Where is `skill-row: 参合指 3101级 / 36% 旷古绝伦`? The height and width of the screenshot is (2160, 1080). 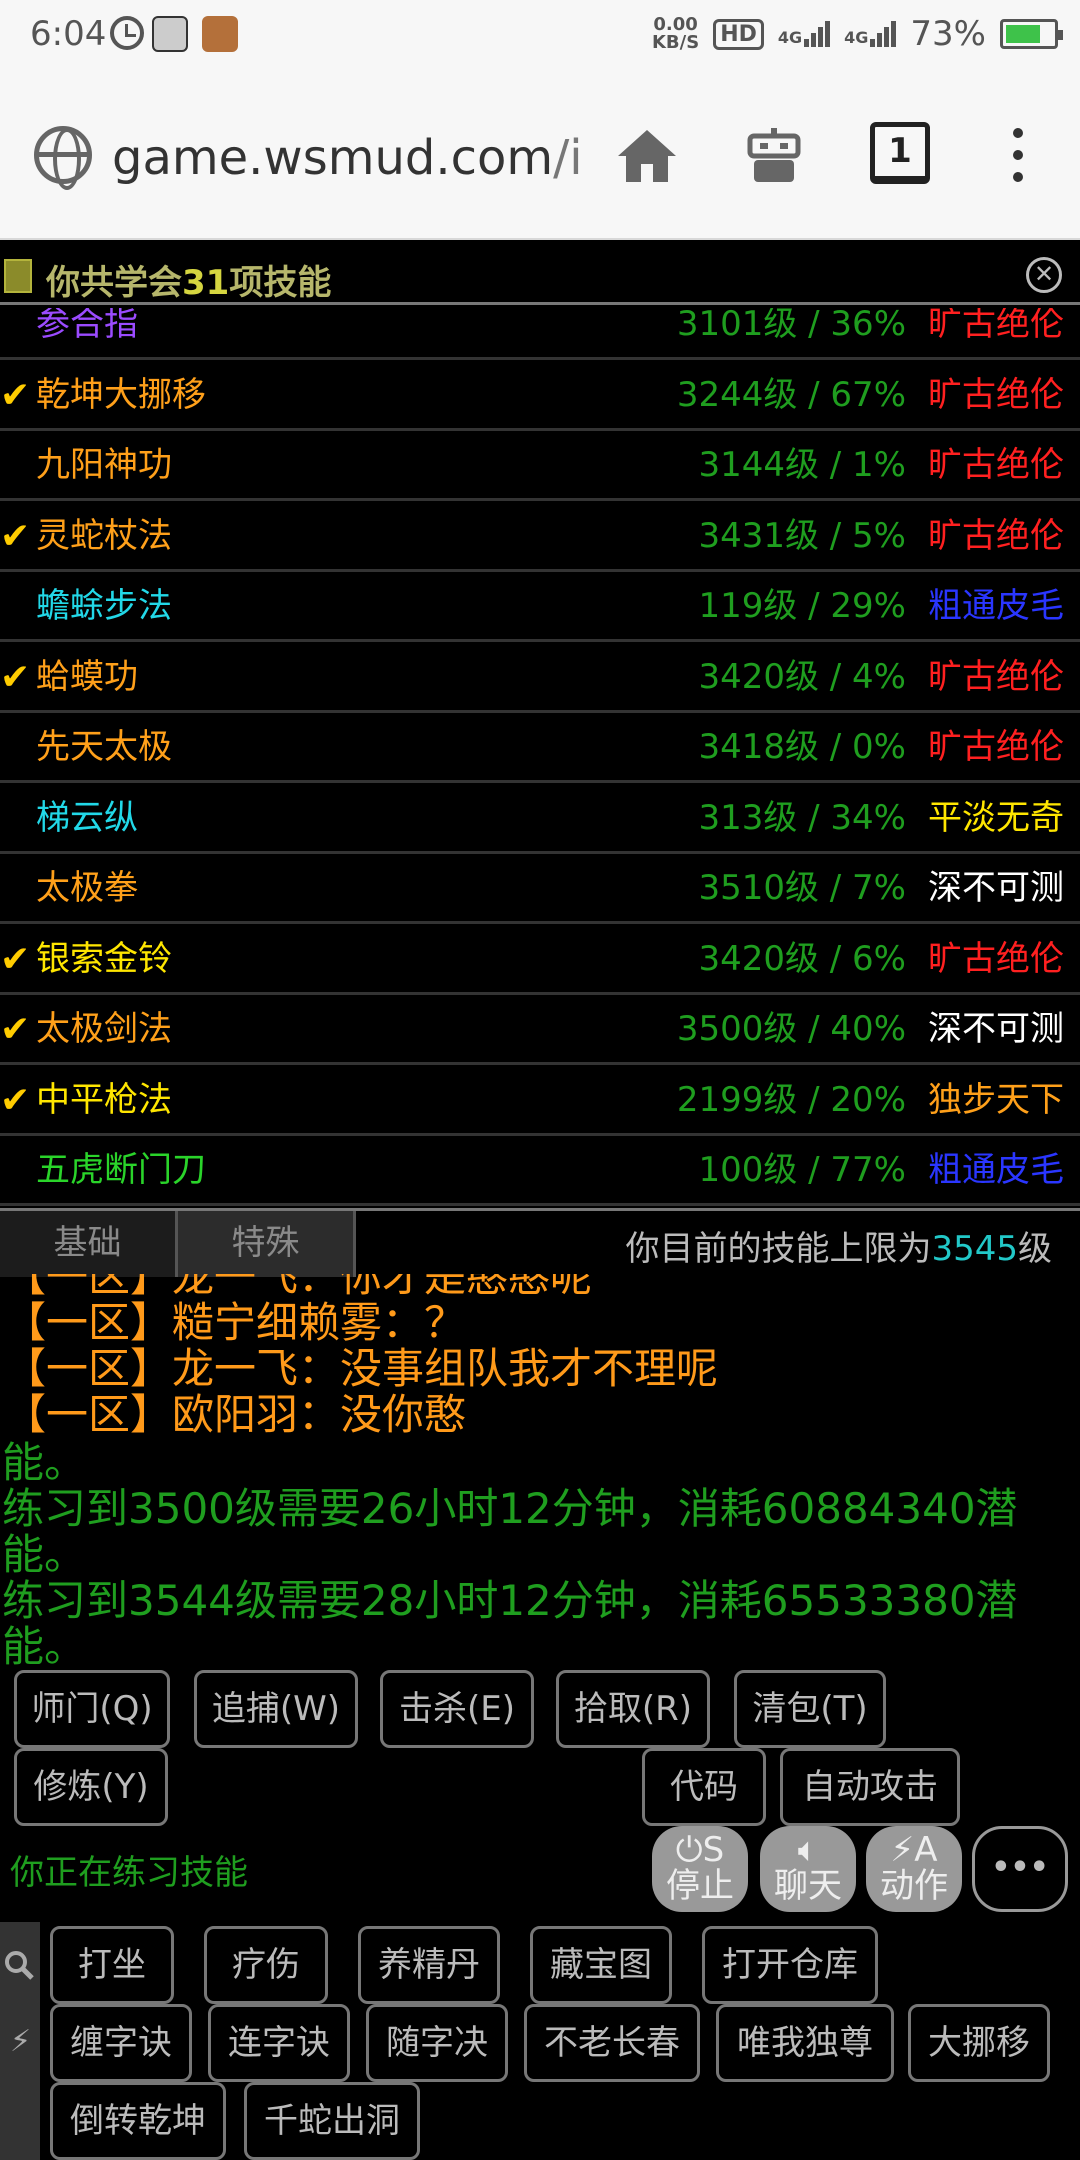
skill-row: 参合指 3101级 / 36% 旷古绝伦 is located at coordinates (540, 334).